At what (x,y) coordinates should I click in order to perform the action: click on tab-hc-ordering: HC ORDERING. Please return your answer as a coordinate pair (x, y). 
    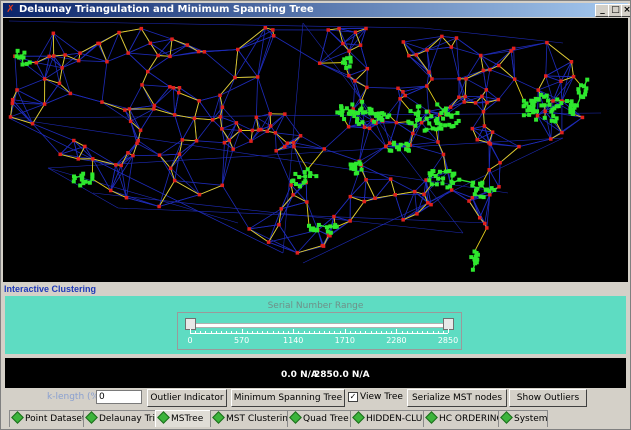
    Looking at the image, I should click on (463, 418).